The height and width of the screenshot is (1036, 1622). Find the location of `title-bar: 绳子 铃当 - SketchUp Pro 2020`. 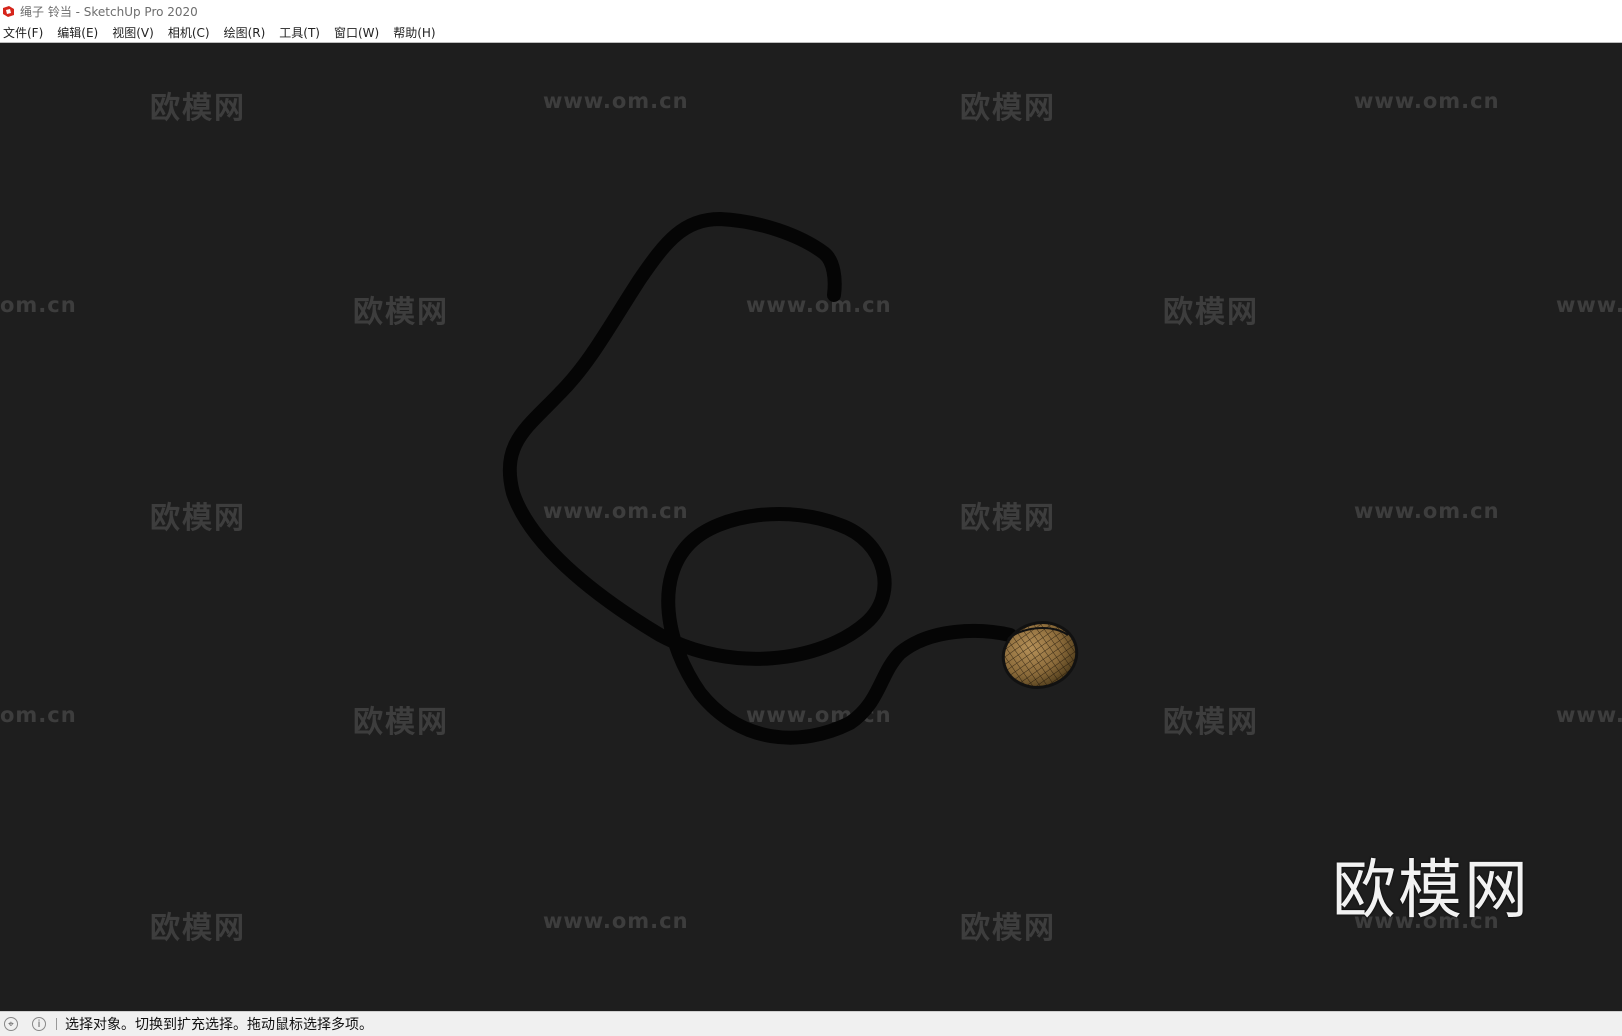

title-bar: 绳子 铃当 - SketchUp Pro 2020 is located at coordinates (811, 11).